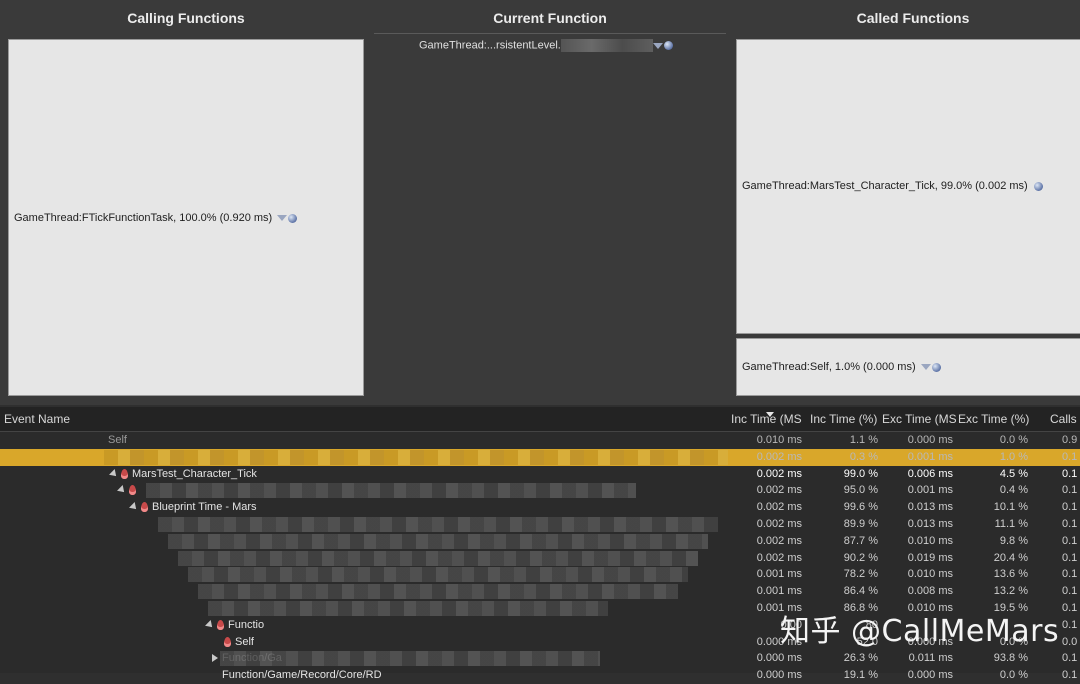  I want to click on col-exc-time-ms: Exc Time (MS, so click(919, 419).